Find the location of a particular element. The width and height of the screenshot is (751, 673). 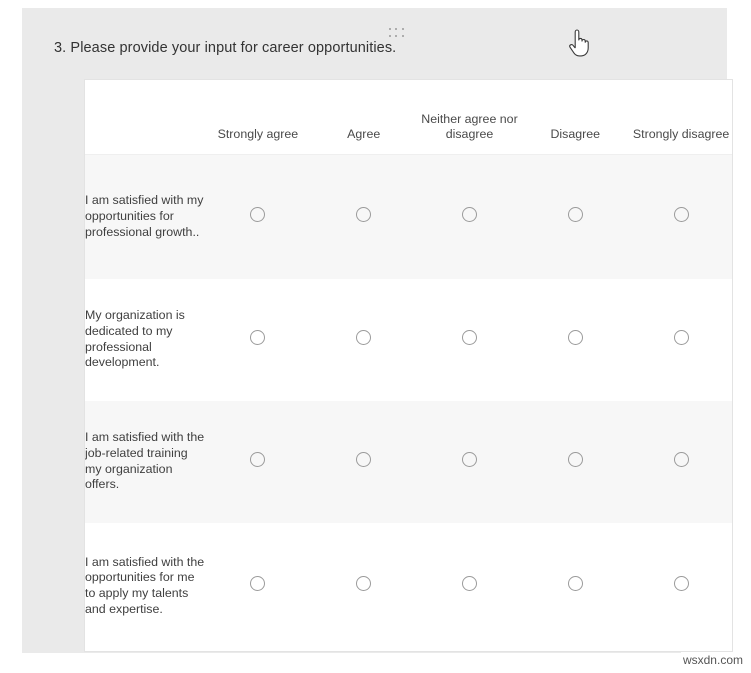

radio-cell-row1-agree is located at coordinates (364, 217).